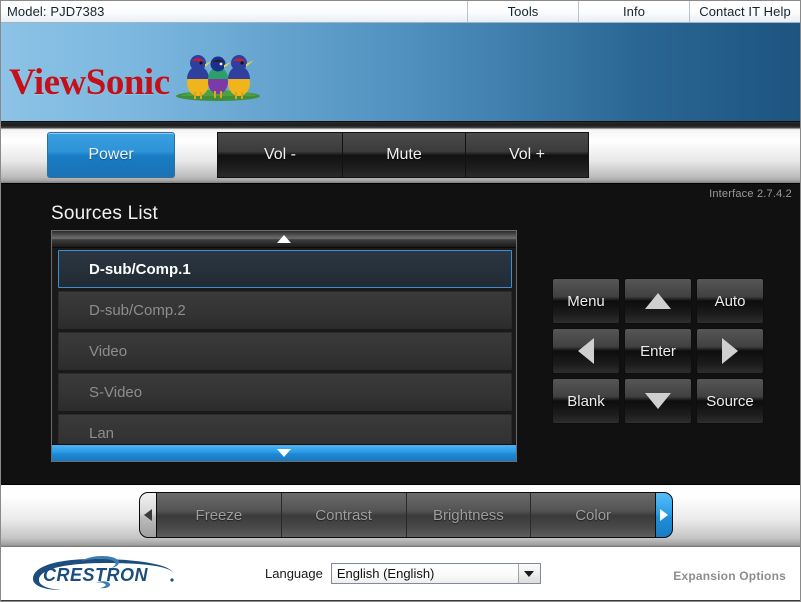 The height and width of the screenshot is (602, 801). I want to click on triangle-up-icon, so click(284, 239).